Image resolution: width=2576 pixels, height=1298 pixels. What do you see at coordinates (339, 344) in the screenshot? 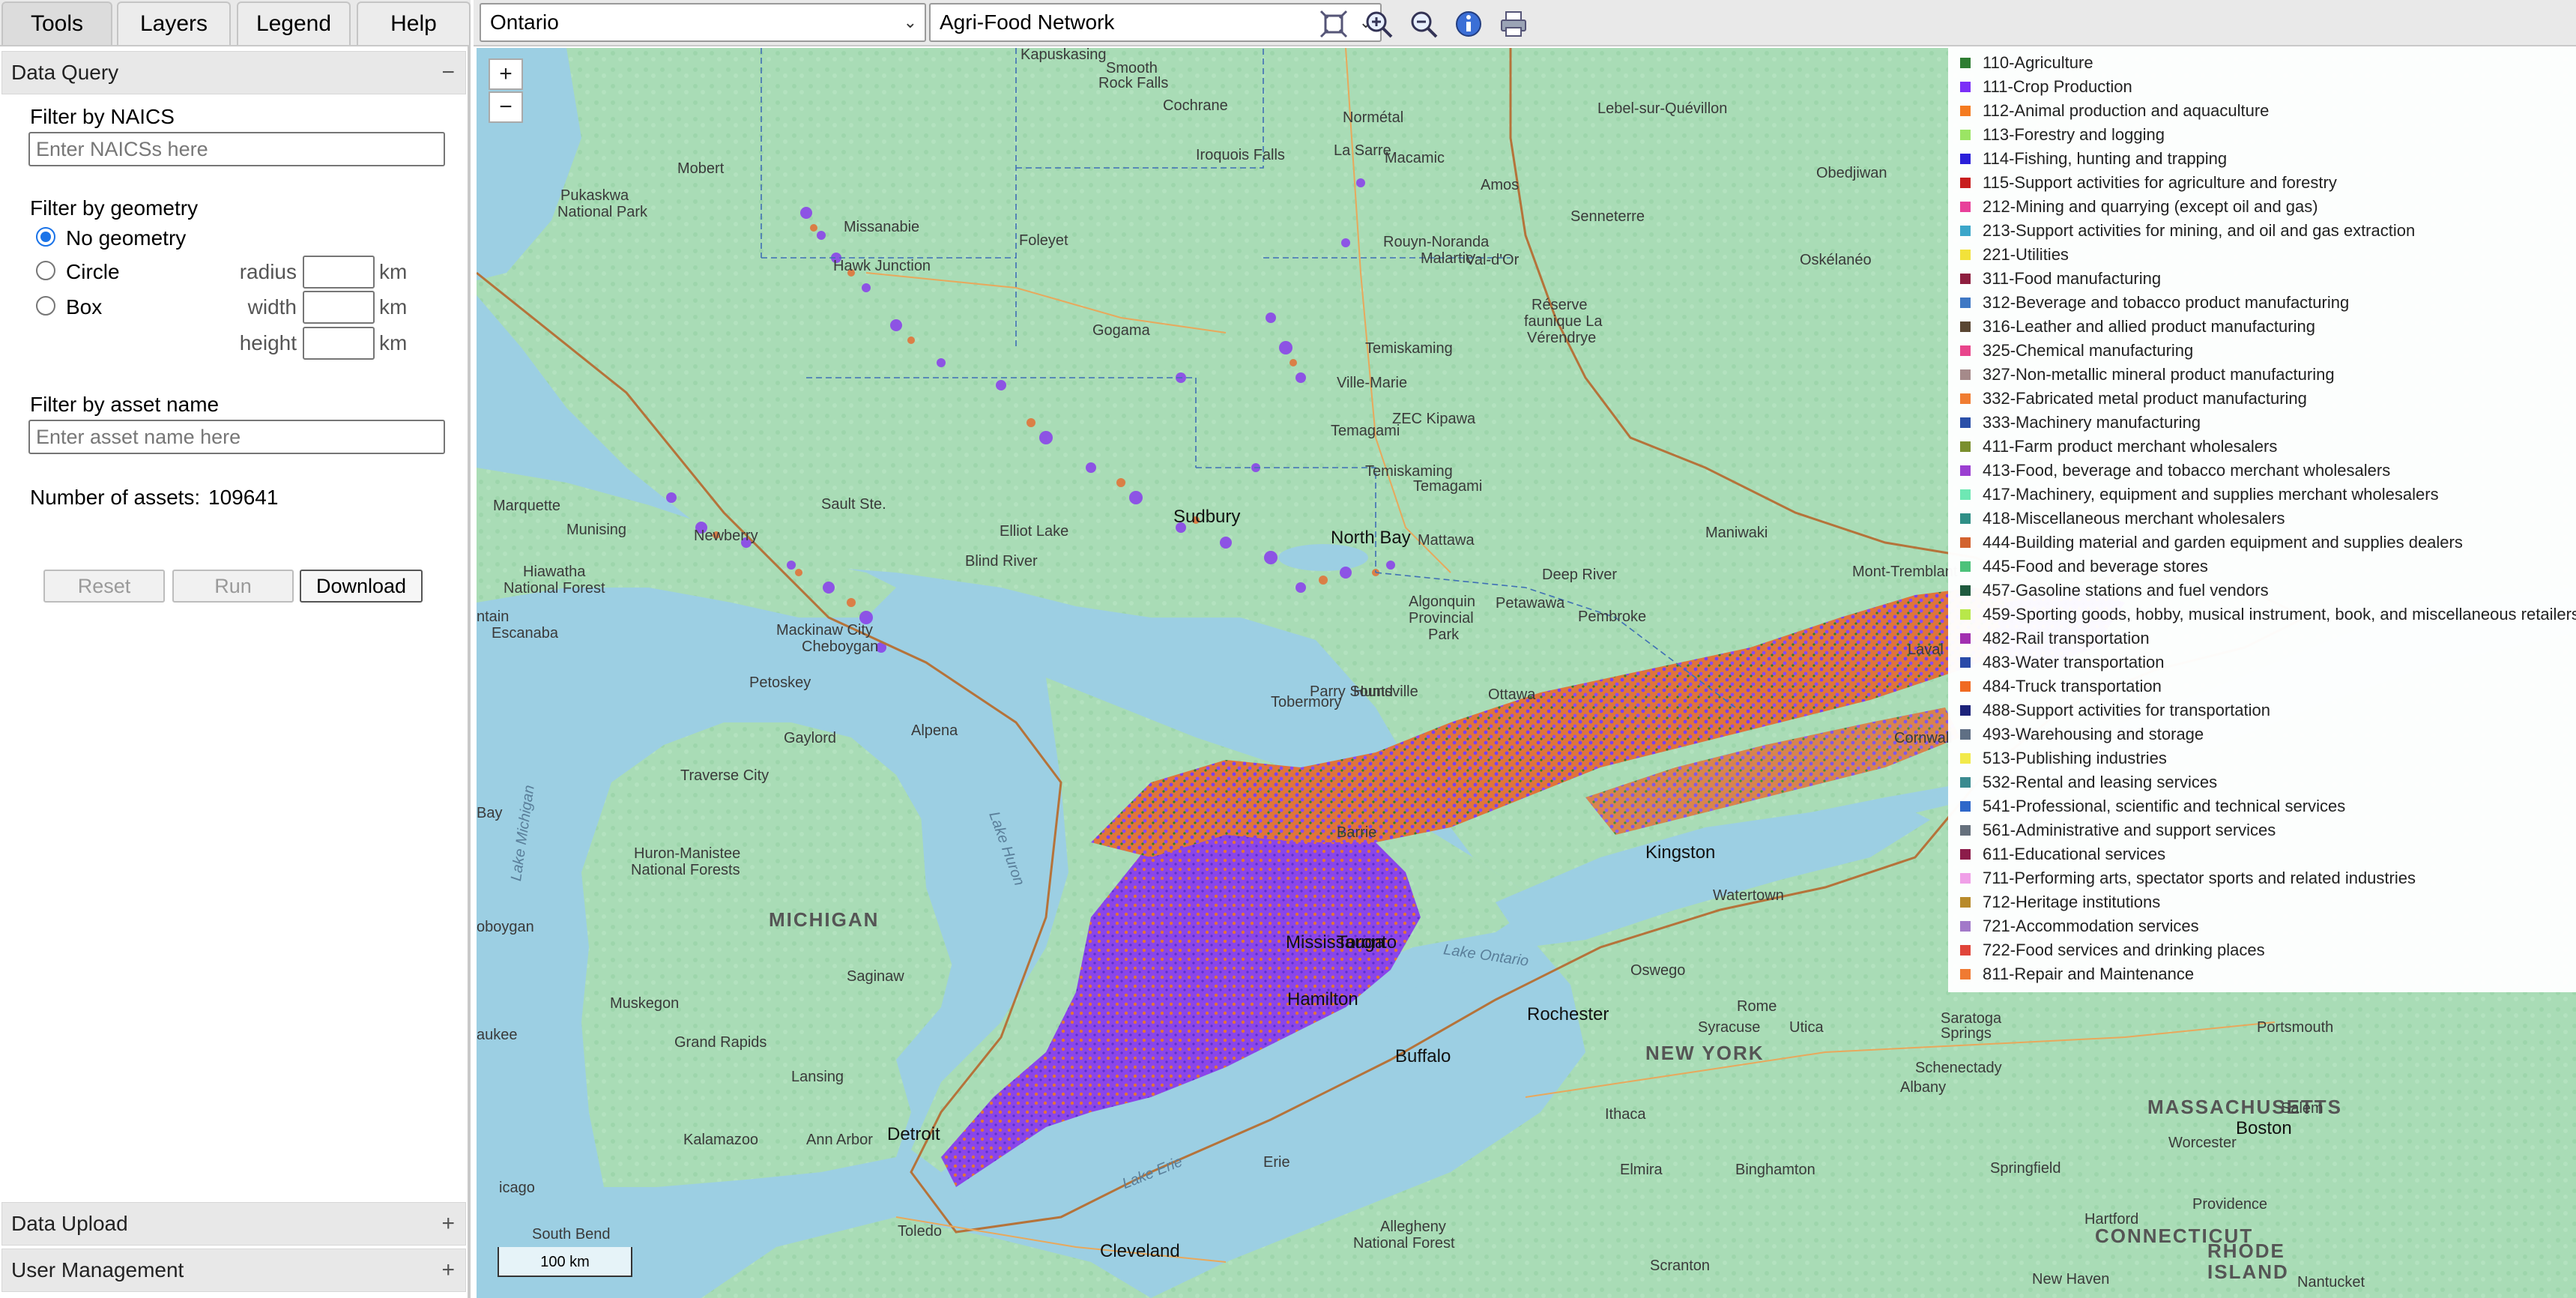
I see `height-input` at bounding box center [339, 344].